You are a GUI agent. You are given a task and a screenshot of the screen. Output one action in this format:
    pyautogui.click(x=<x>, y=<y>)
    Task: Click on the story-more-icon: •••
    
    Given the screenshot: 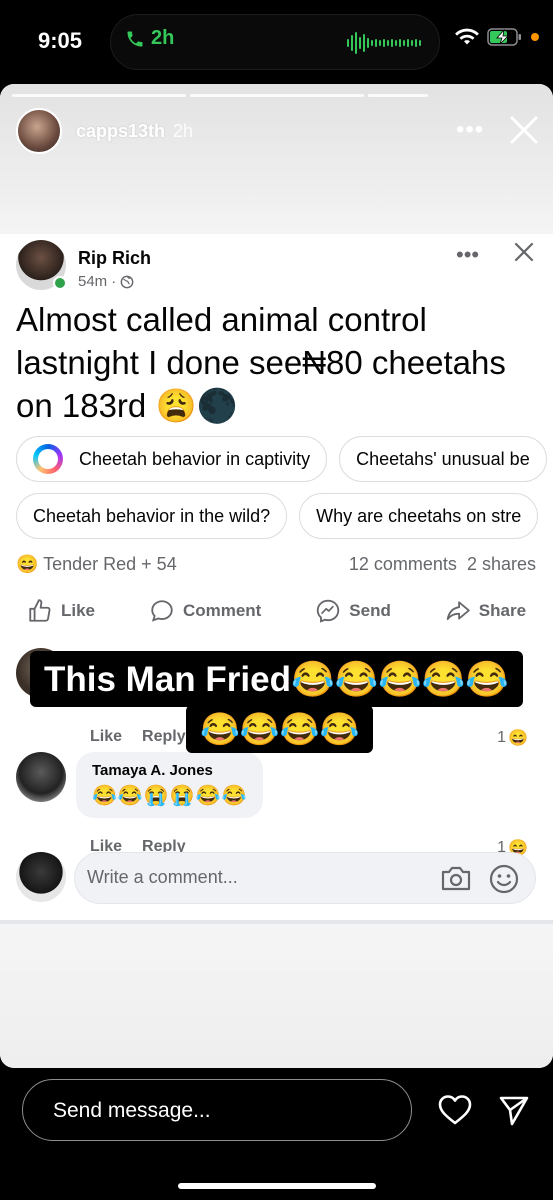 What is the action you would take?
    pyautogui.click(x=470, y=130)
    